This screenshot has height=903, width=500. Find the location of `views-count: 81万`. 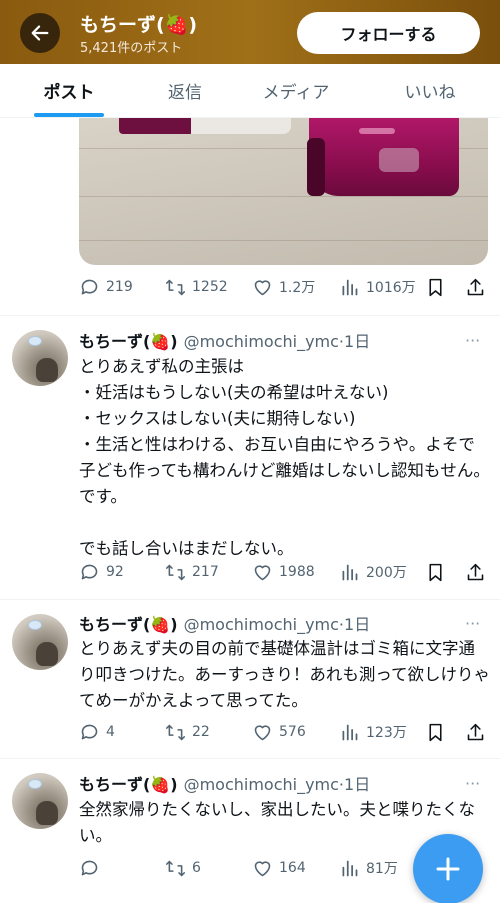

views-count: 81万 is located at coordinates (382, 869).